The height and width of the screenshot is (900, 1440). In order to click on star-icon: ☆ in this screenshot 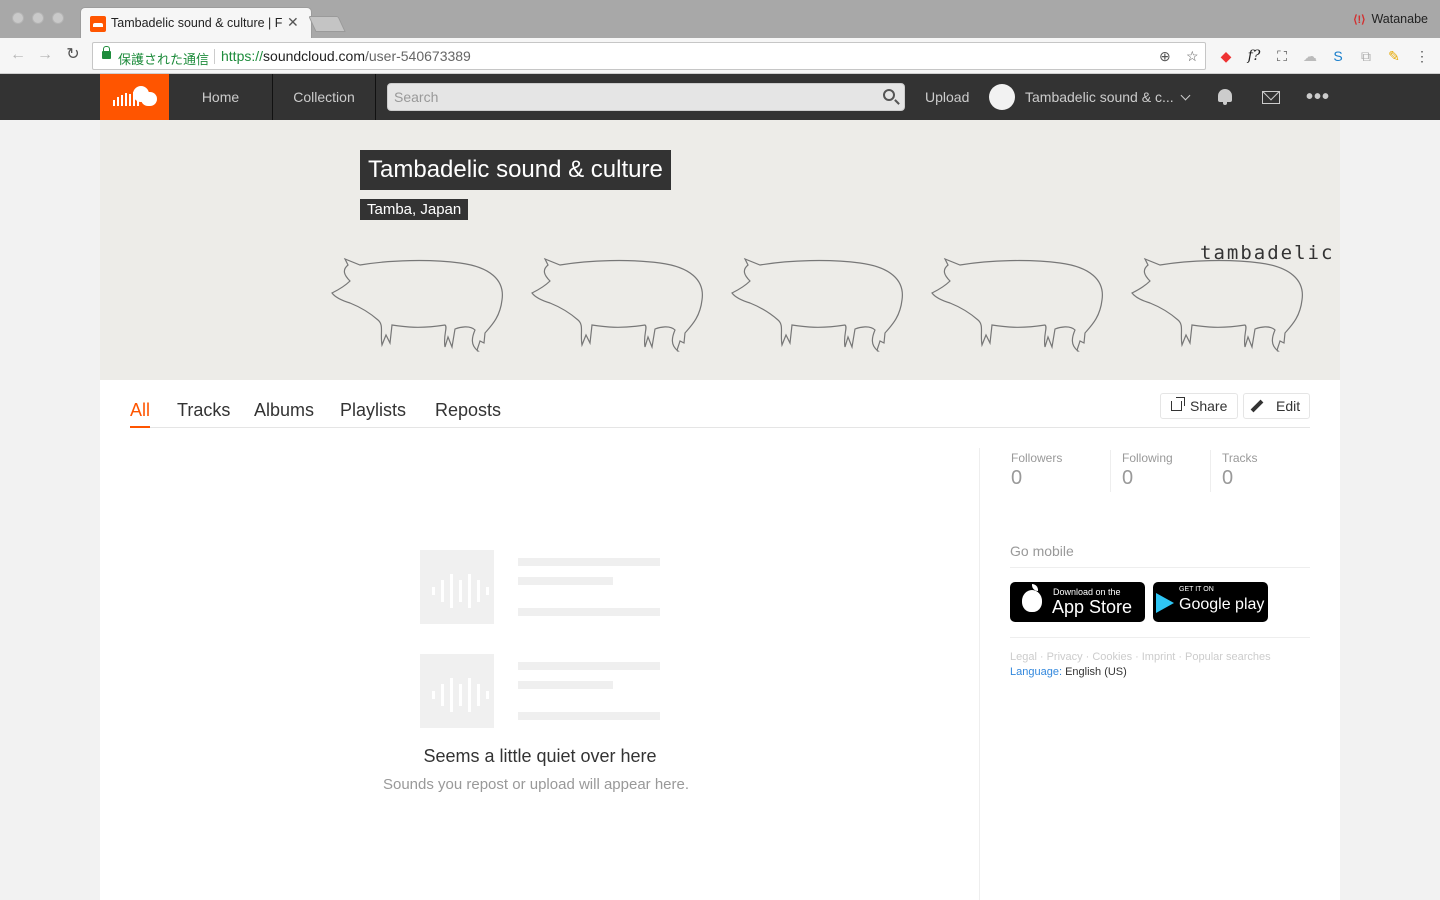, I will do `click(1192, 56)`.